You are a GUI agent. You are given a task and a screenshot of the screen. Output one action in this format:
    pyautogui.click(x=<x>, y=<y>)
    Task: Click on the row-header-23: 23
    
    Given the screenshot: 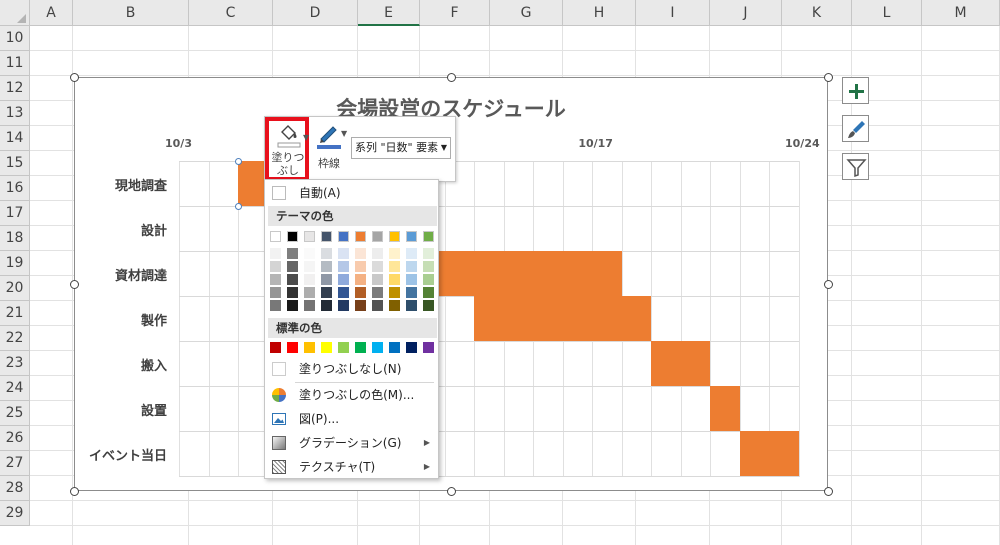 What is the action you would take?
    pyautogui.click(x=15, y=363)
    